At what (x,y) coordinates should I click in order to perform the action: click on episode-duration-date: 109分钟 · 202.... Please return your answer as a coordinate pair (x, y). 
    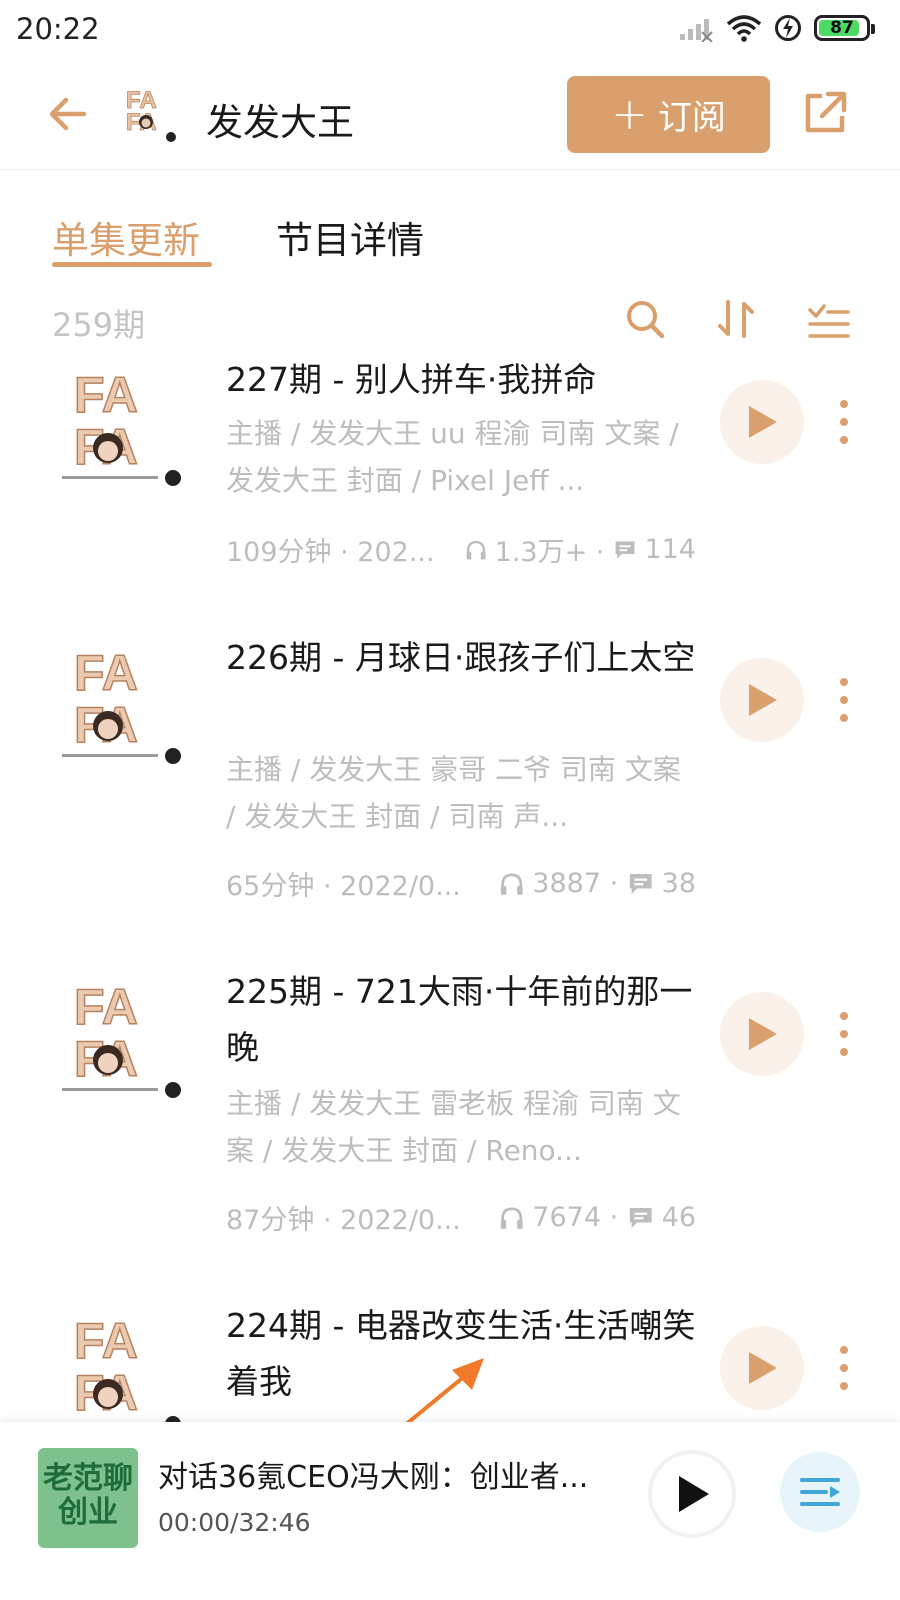
    Looking at the image, I should click on (330, 552).